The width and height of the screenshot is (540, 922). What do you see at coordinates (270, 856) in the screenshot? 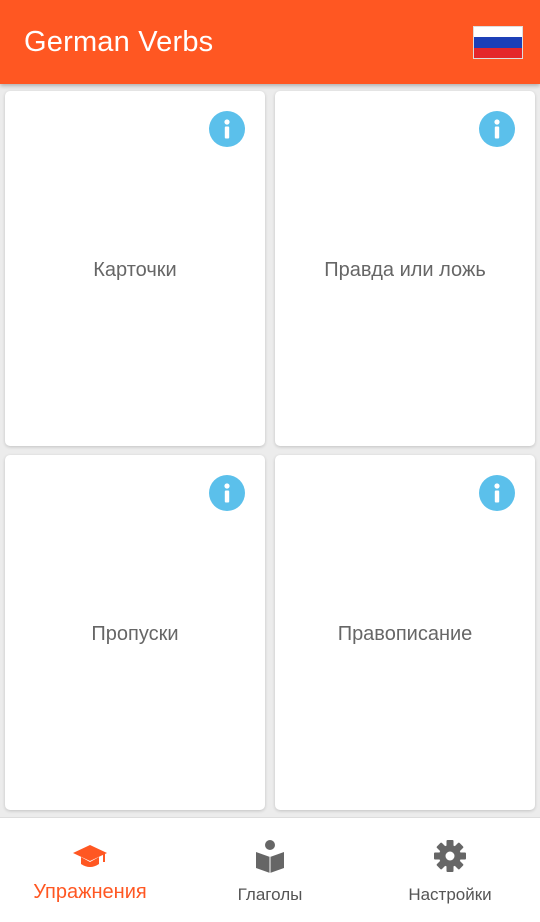
I see `book-reader-icon` at bounding box center [270, 856].